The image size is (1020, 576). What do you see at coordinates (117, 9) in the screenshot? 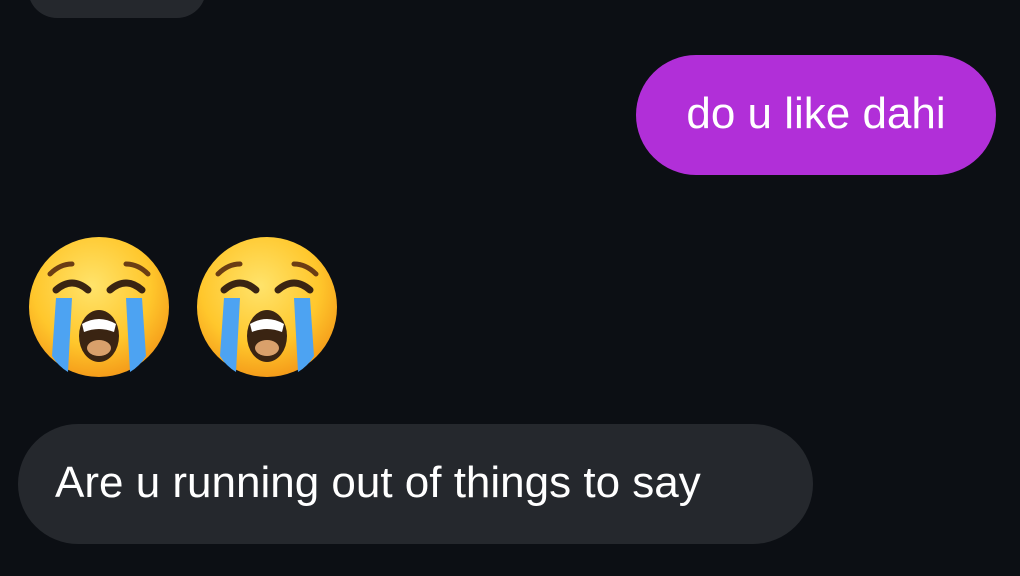
I see `previous-incoming-message-bubble` at bounding box center [117, 9].